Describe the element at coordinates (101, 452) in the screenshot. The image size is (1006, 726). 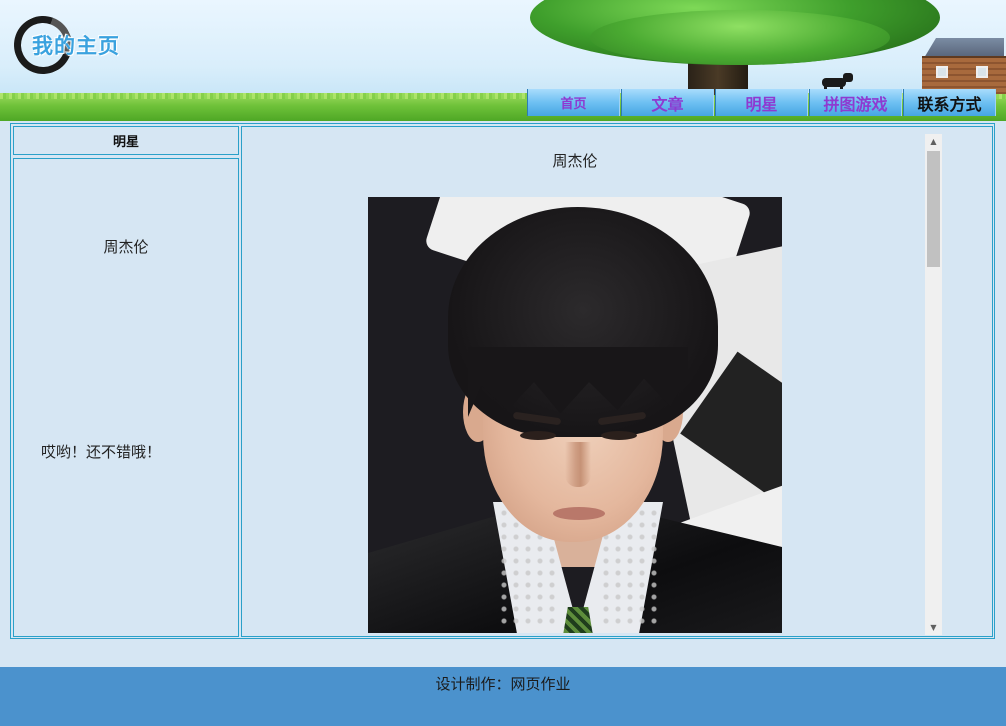
I see `sidebar-comment: 哎哟！还不错哦！` at that location.